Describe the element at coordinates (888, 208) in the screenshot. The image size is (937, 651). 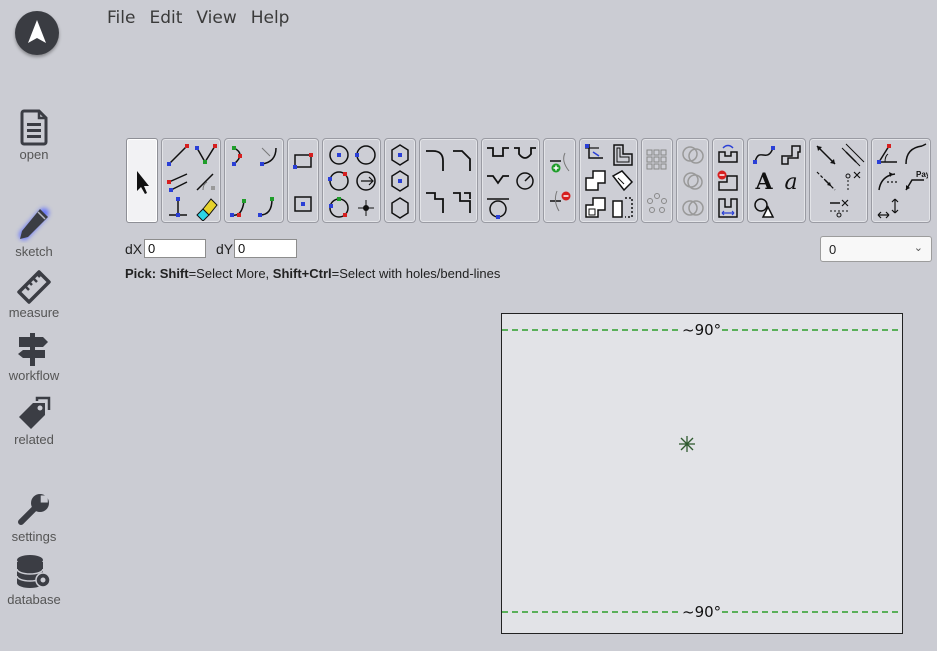
I see `measure-arrows-tool` at that location.